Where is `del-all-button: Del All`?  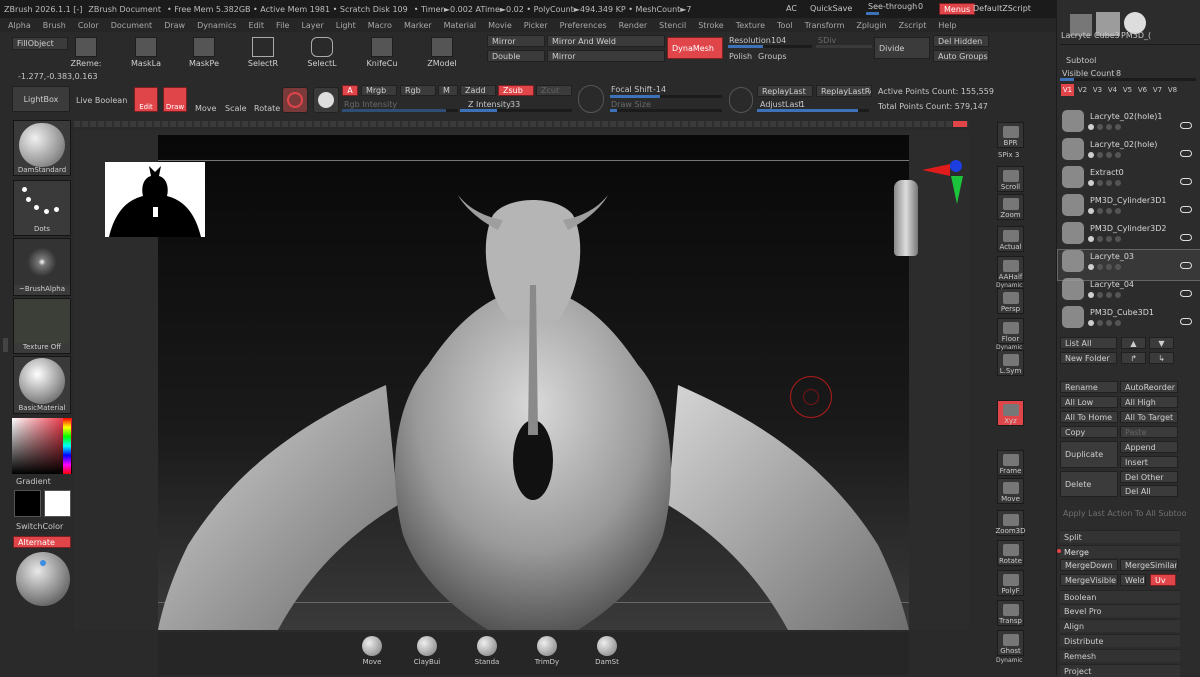
del-all-button: Del All is located at coordinates (1149, 491).